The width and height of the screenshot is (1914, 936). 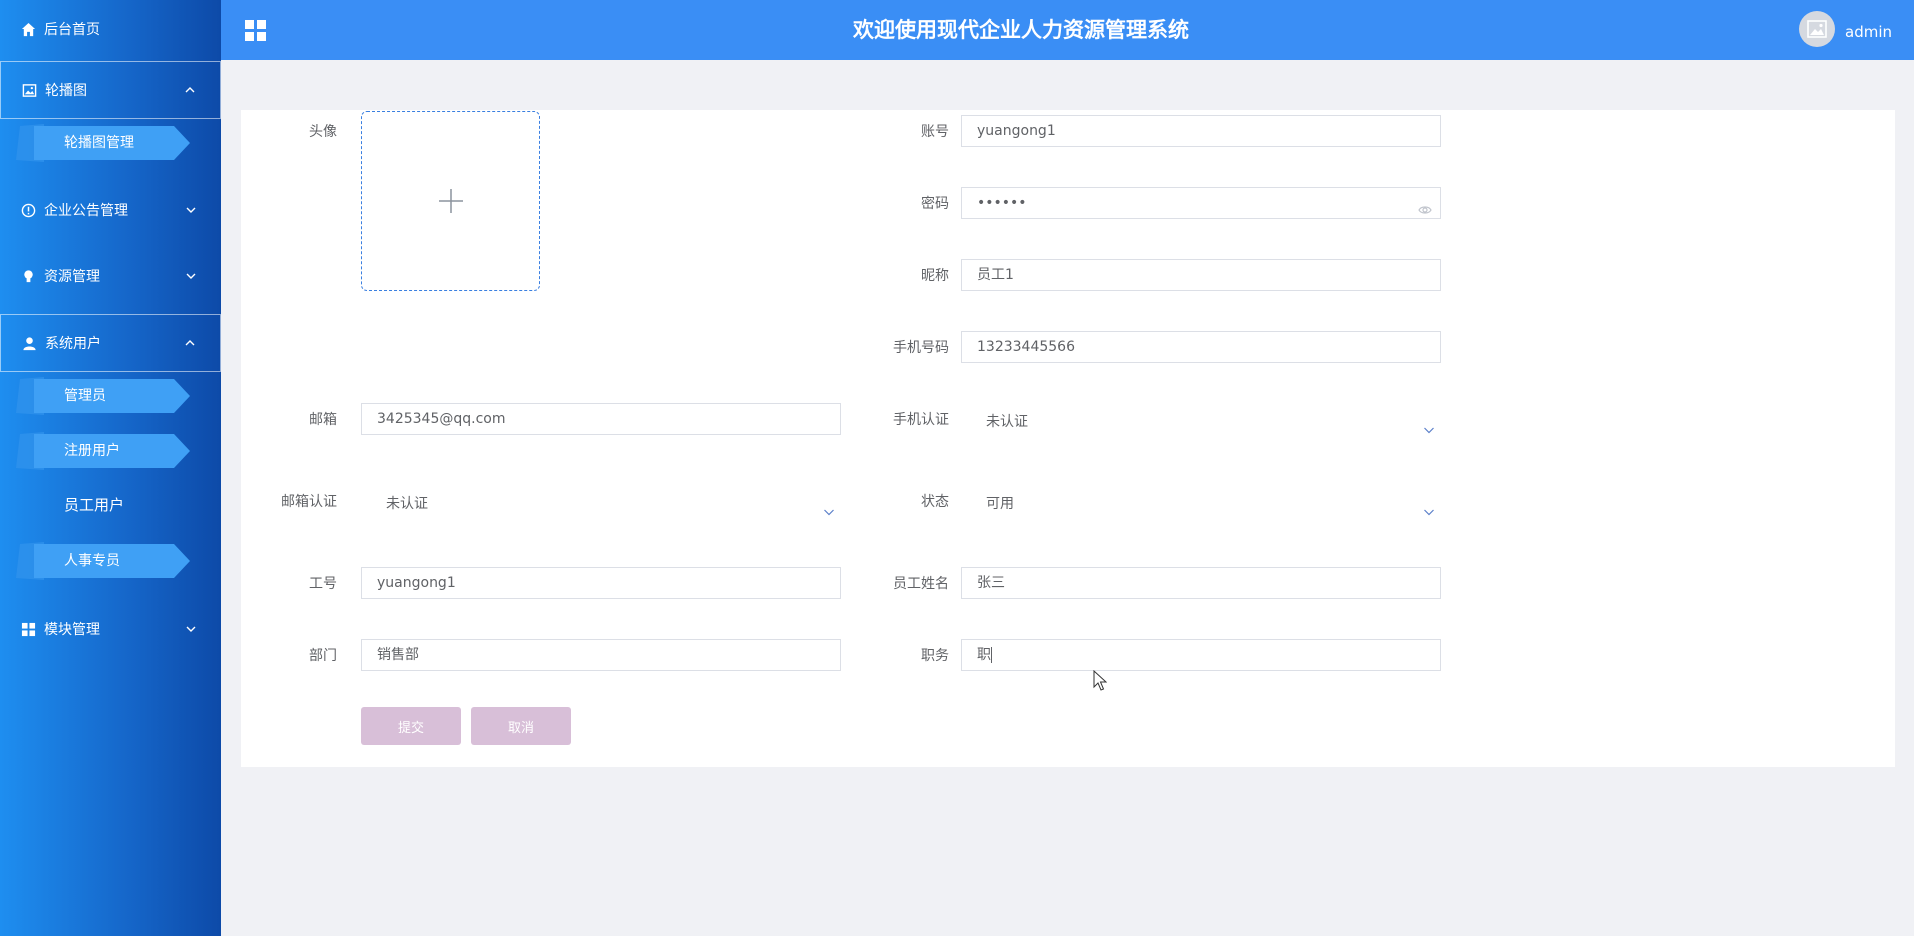 I want to click on grid-icon, so click(x=28, y=629).